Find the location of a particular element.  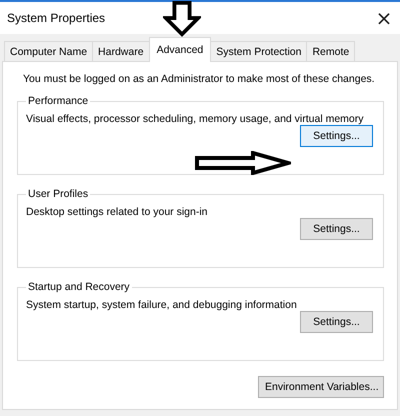

window-title: System Properties is located at coordinates (56, 18).